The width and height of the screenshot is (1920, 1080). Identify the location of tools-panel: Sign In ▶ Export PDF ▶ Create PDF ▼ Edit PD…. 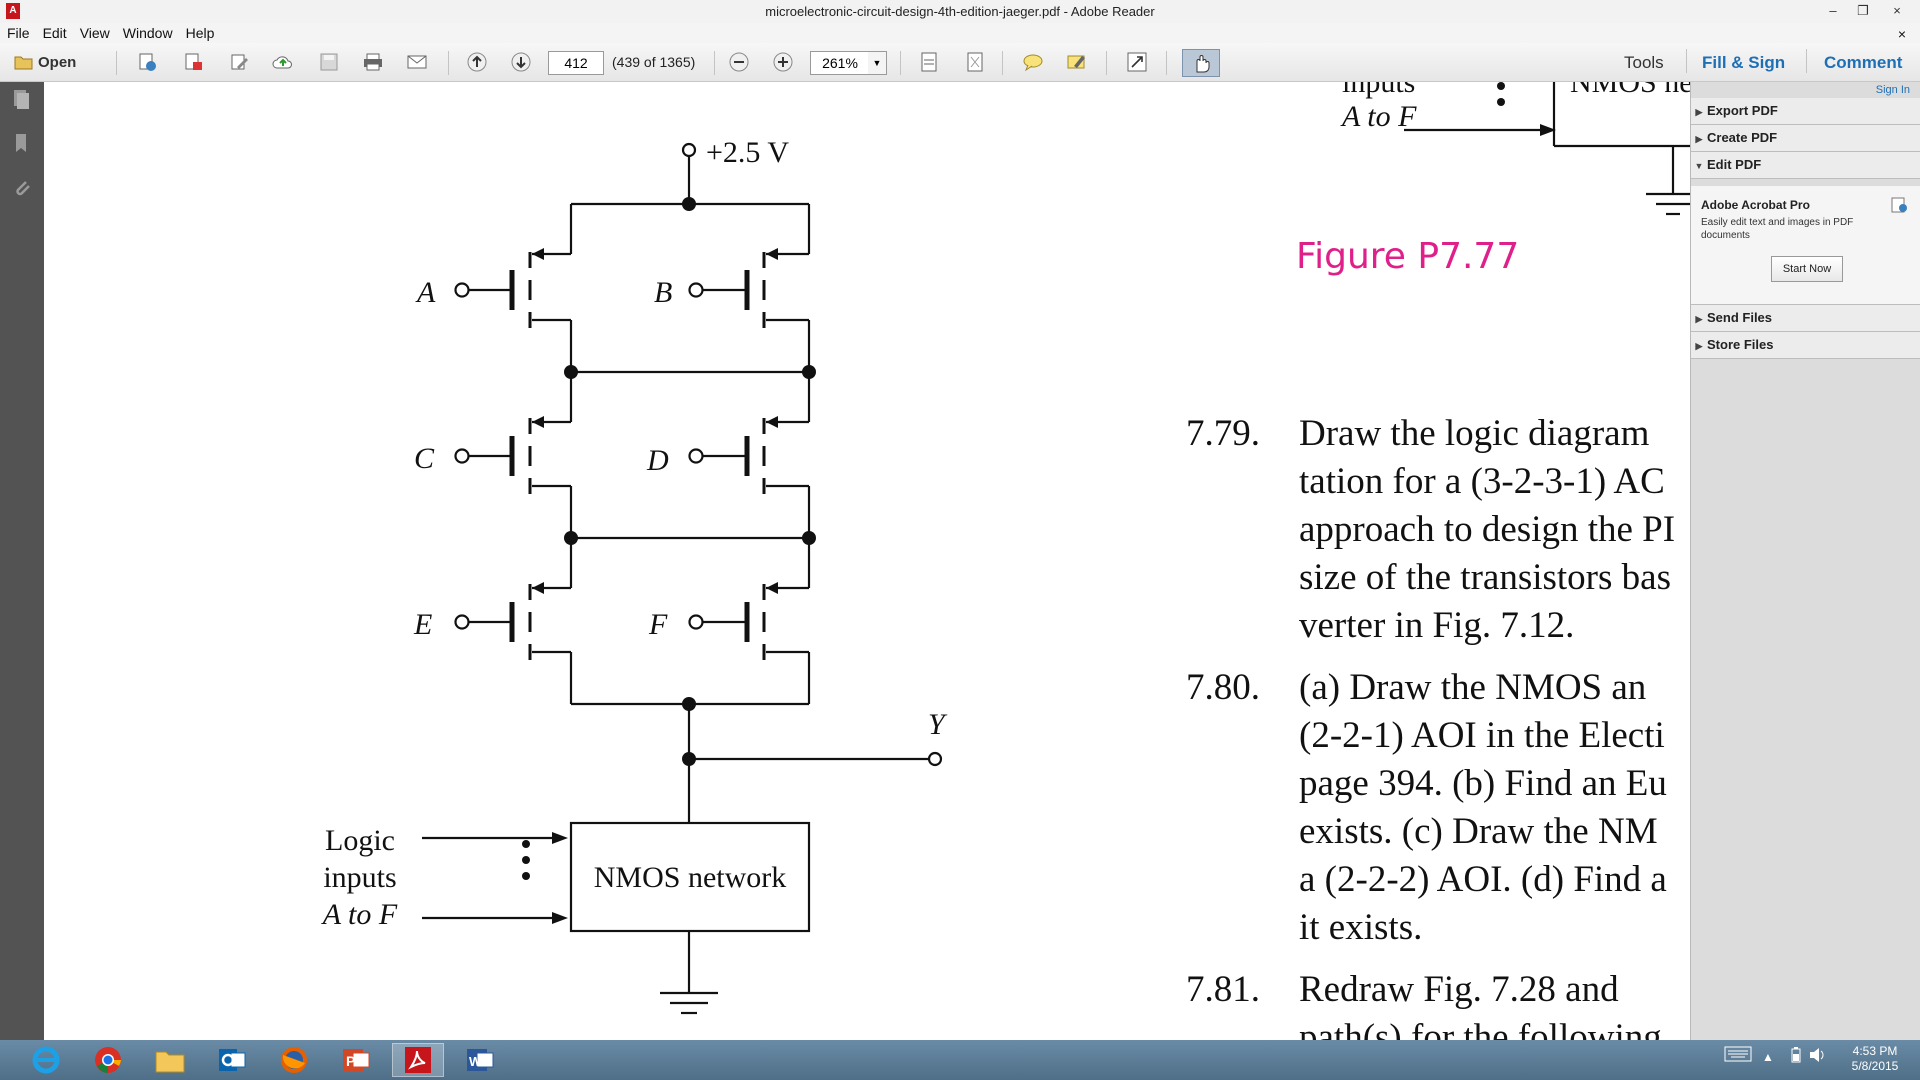
(1805, 561).